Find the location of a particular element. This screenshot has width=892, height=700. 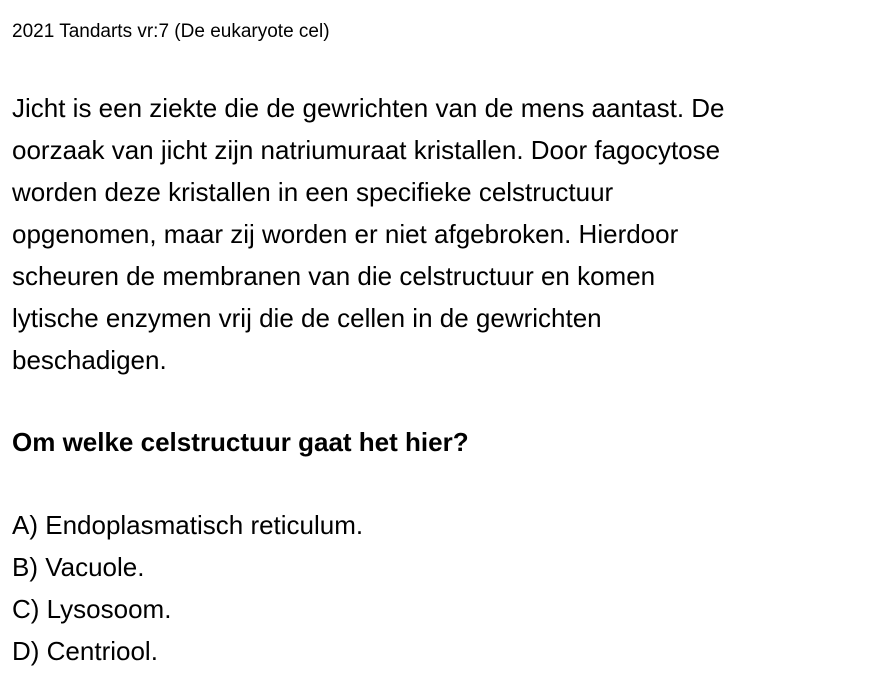

option-d: D) Centriool. is located at coordinates (85, 651).